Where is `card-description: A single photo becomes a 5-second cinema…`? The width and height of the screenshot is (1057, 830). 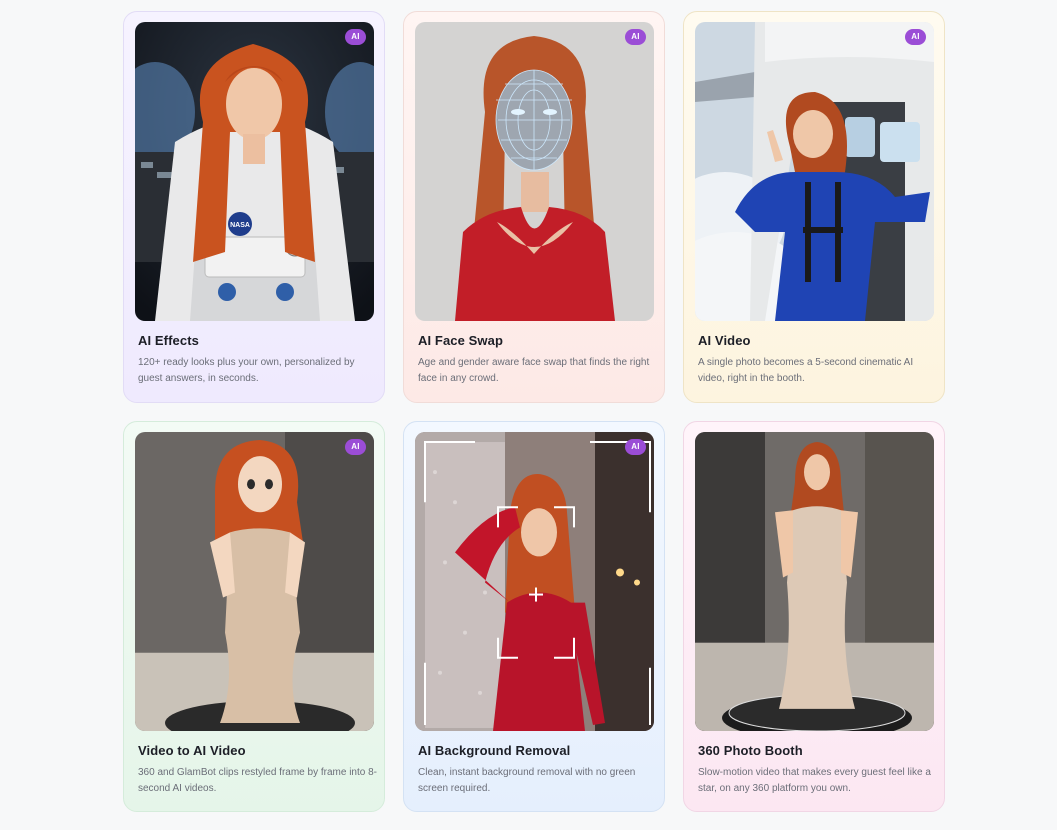
card-description: A single photo becomes a 5-second cinema… is located at coordinates (806, 370).